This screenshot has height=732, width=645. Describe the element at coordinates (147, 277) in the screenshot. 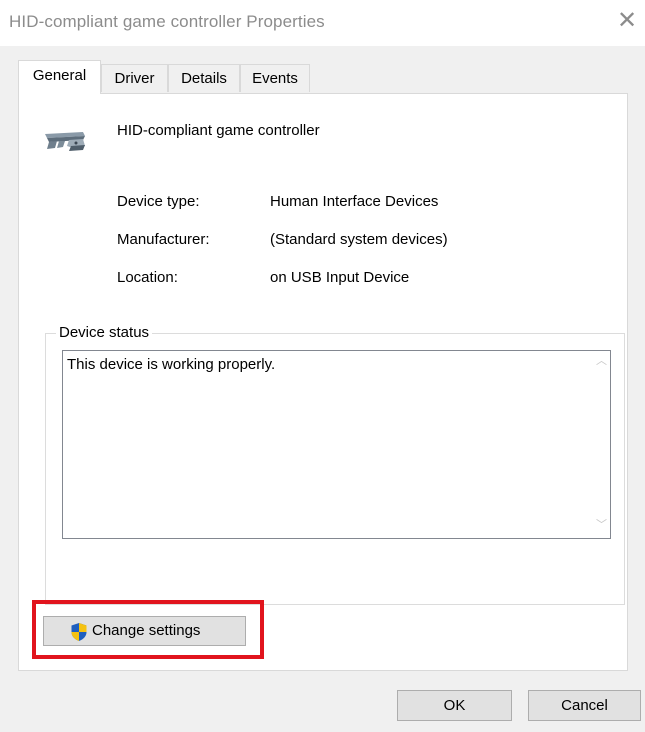

I see `location-label: Location:` at that location.